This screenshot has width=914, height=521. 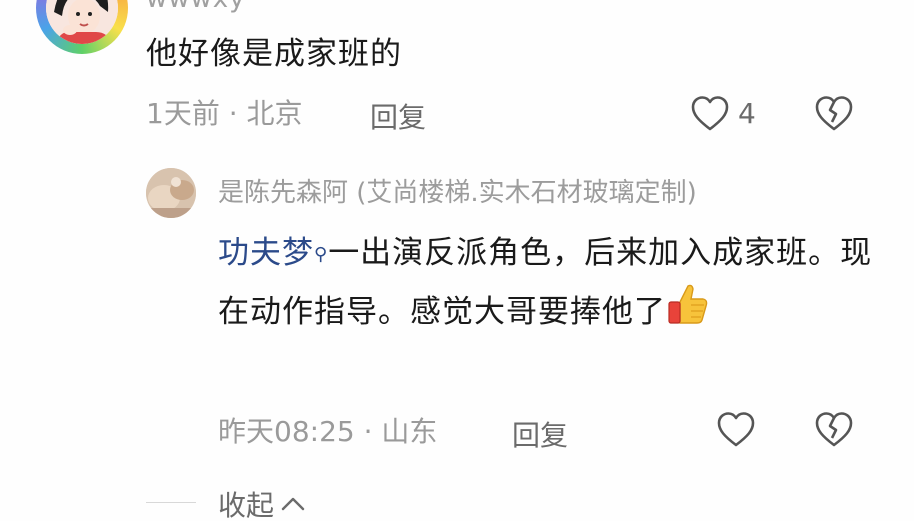 What do you see at coordinates (747, 113) in the screenshot?
I see `top-comment-like-count: 4` at bounding box center [747, 113].